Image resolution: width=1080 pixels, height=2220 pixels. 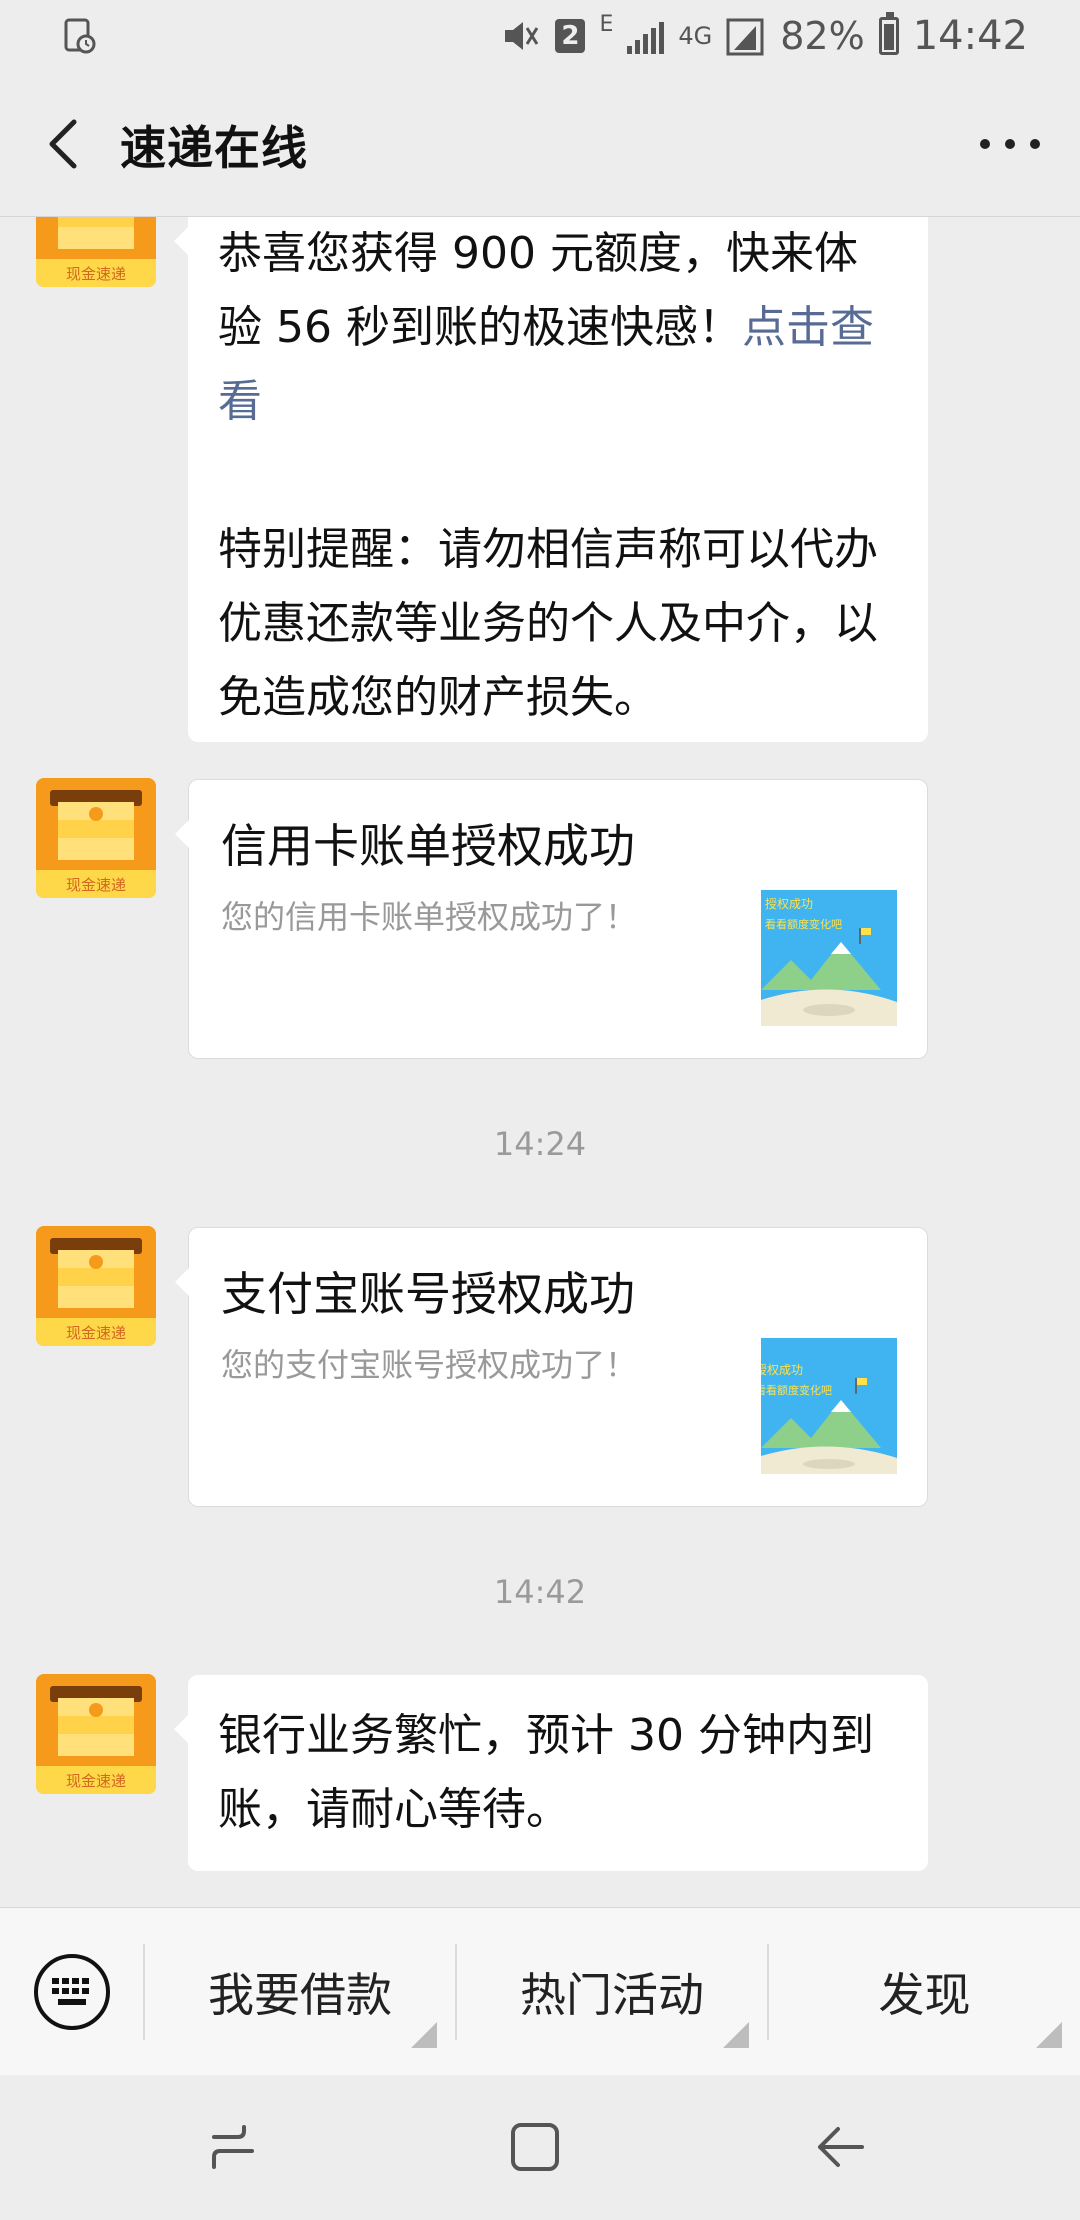 I want to click on card-title: 信用卡账单授权成功, so click(x=428, y=846).